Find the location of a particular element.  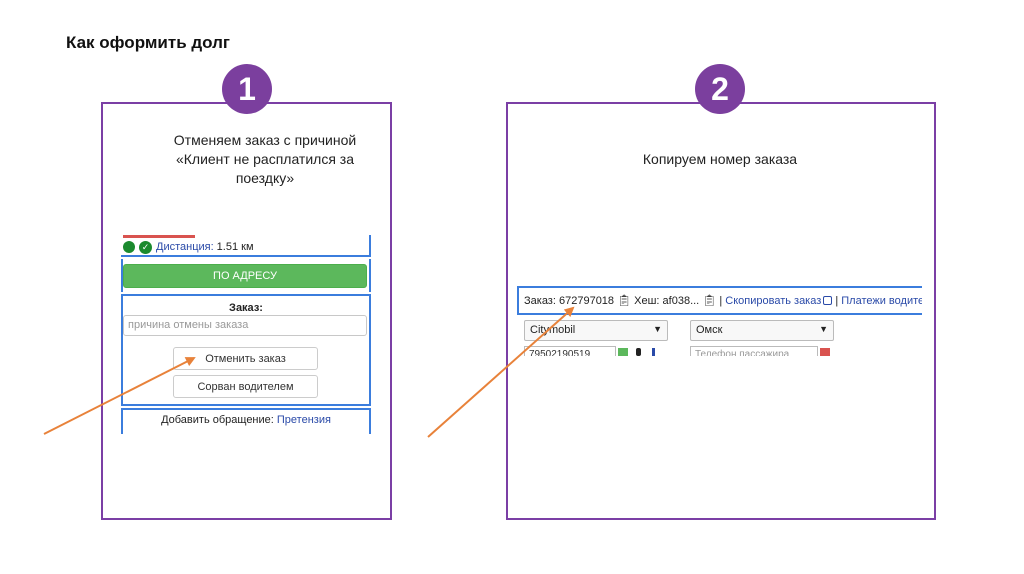

arrow-to-order-number is located at coordinates (501, 372).